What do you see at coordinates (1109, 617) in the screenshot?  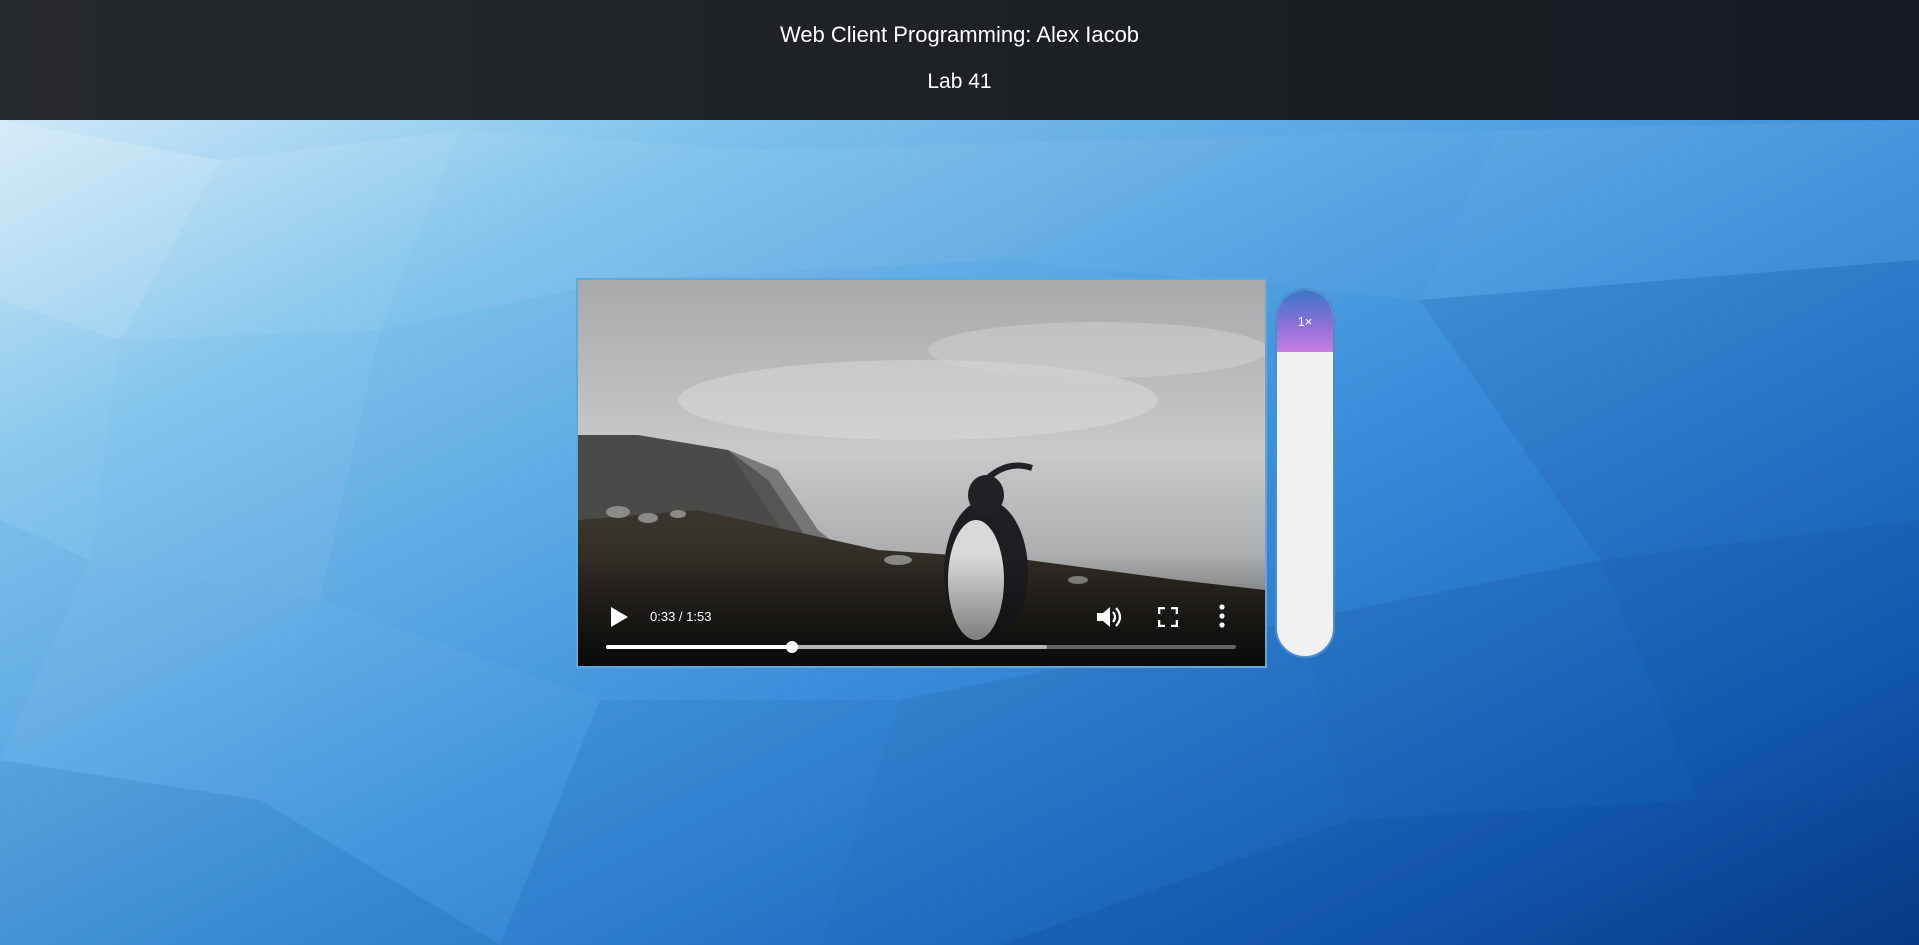 I see `volume-icon` at bounding box center [1109, 617].